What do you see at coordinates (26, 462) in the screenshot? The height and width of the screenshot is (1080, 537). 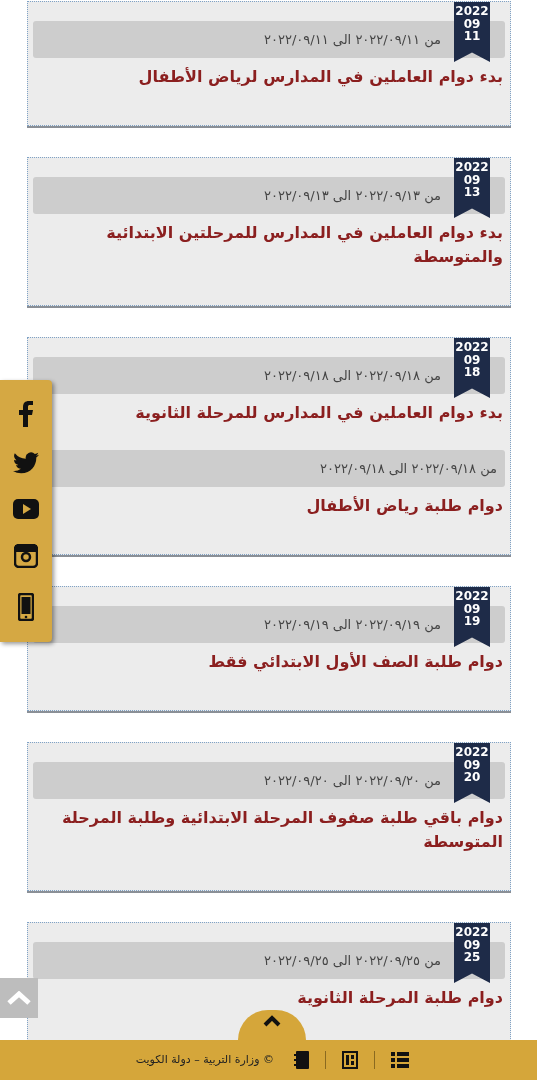 I see `twitter-icon` at bounding box center [26, 462].